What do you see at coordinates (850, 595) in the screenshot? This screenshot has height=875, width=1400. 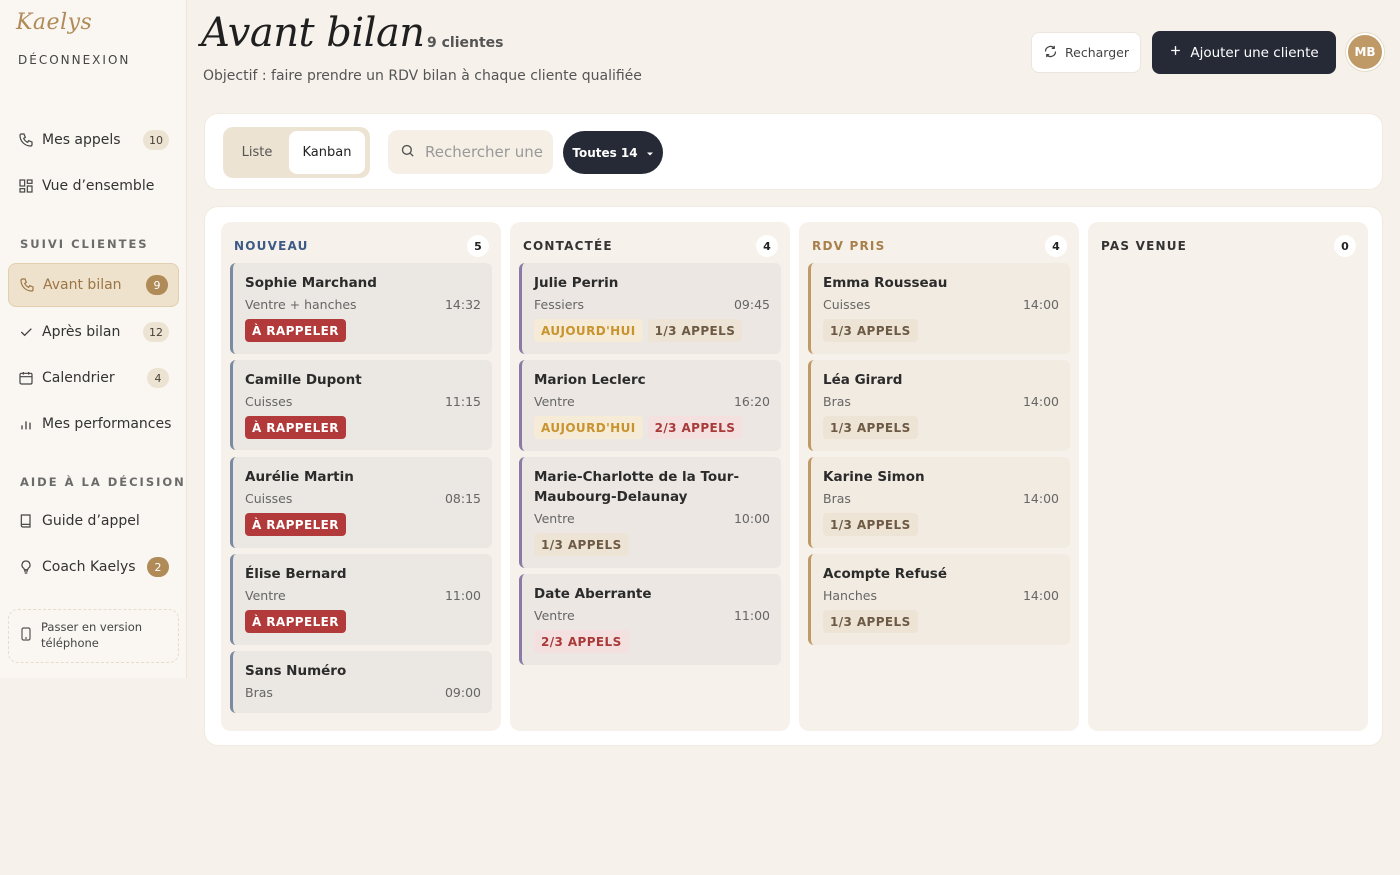 I see `client-zone: Hanches` at bounding box center [850, 595].